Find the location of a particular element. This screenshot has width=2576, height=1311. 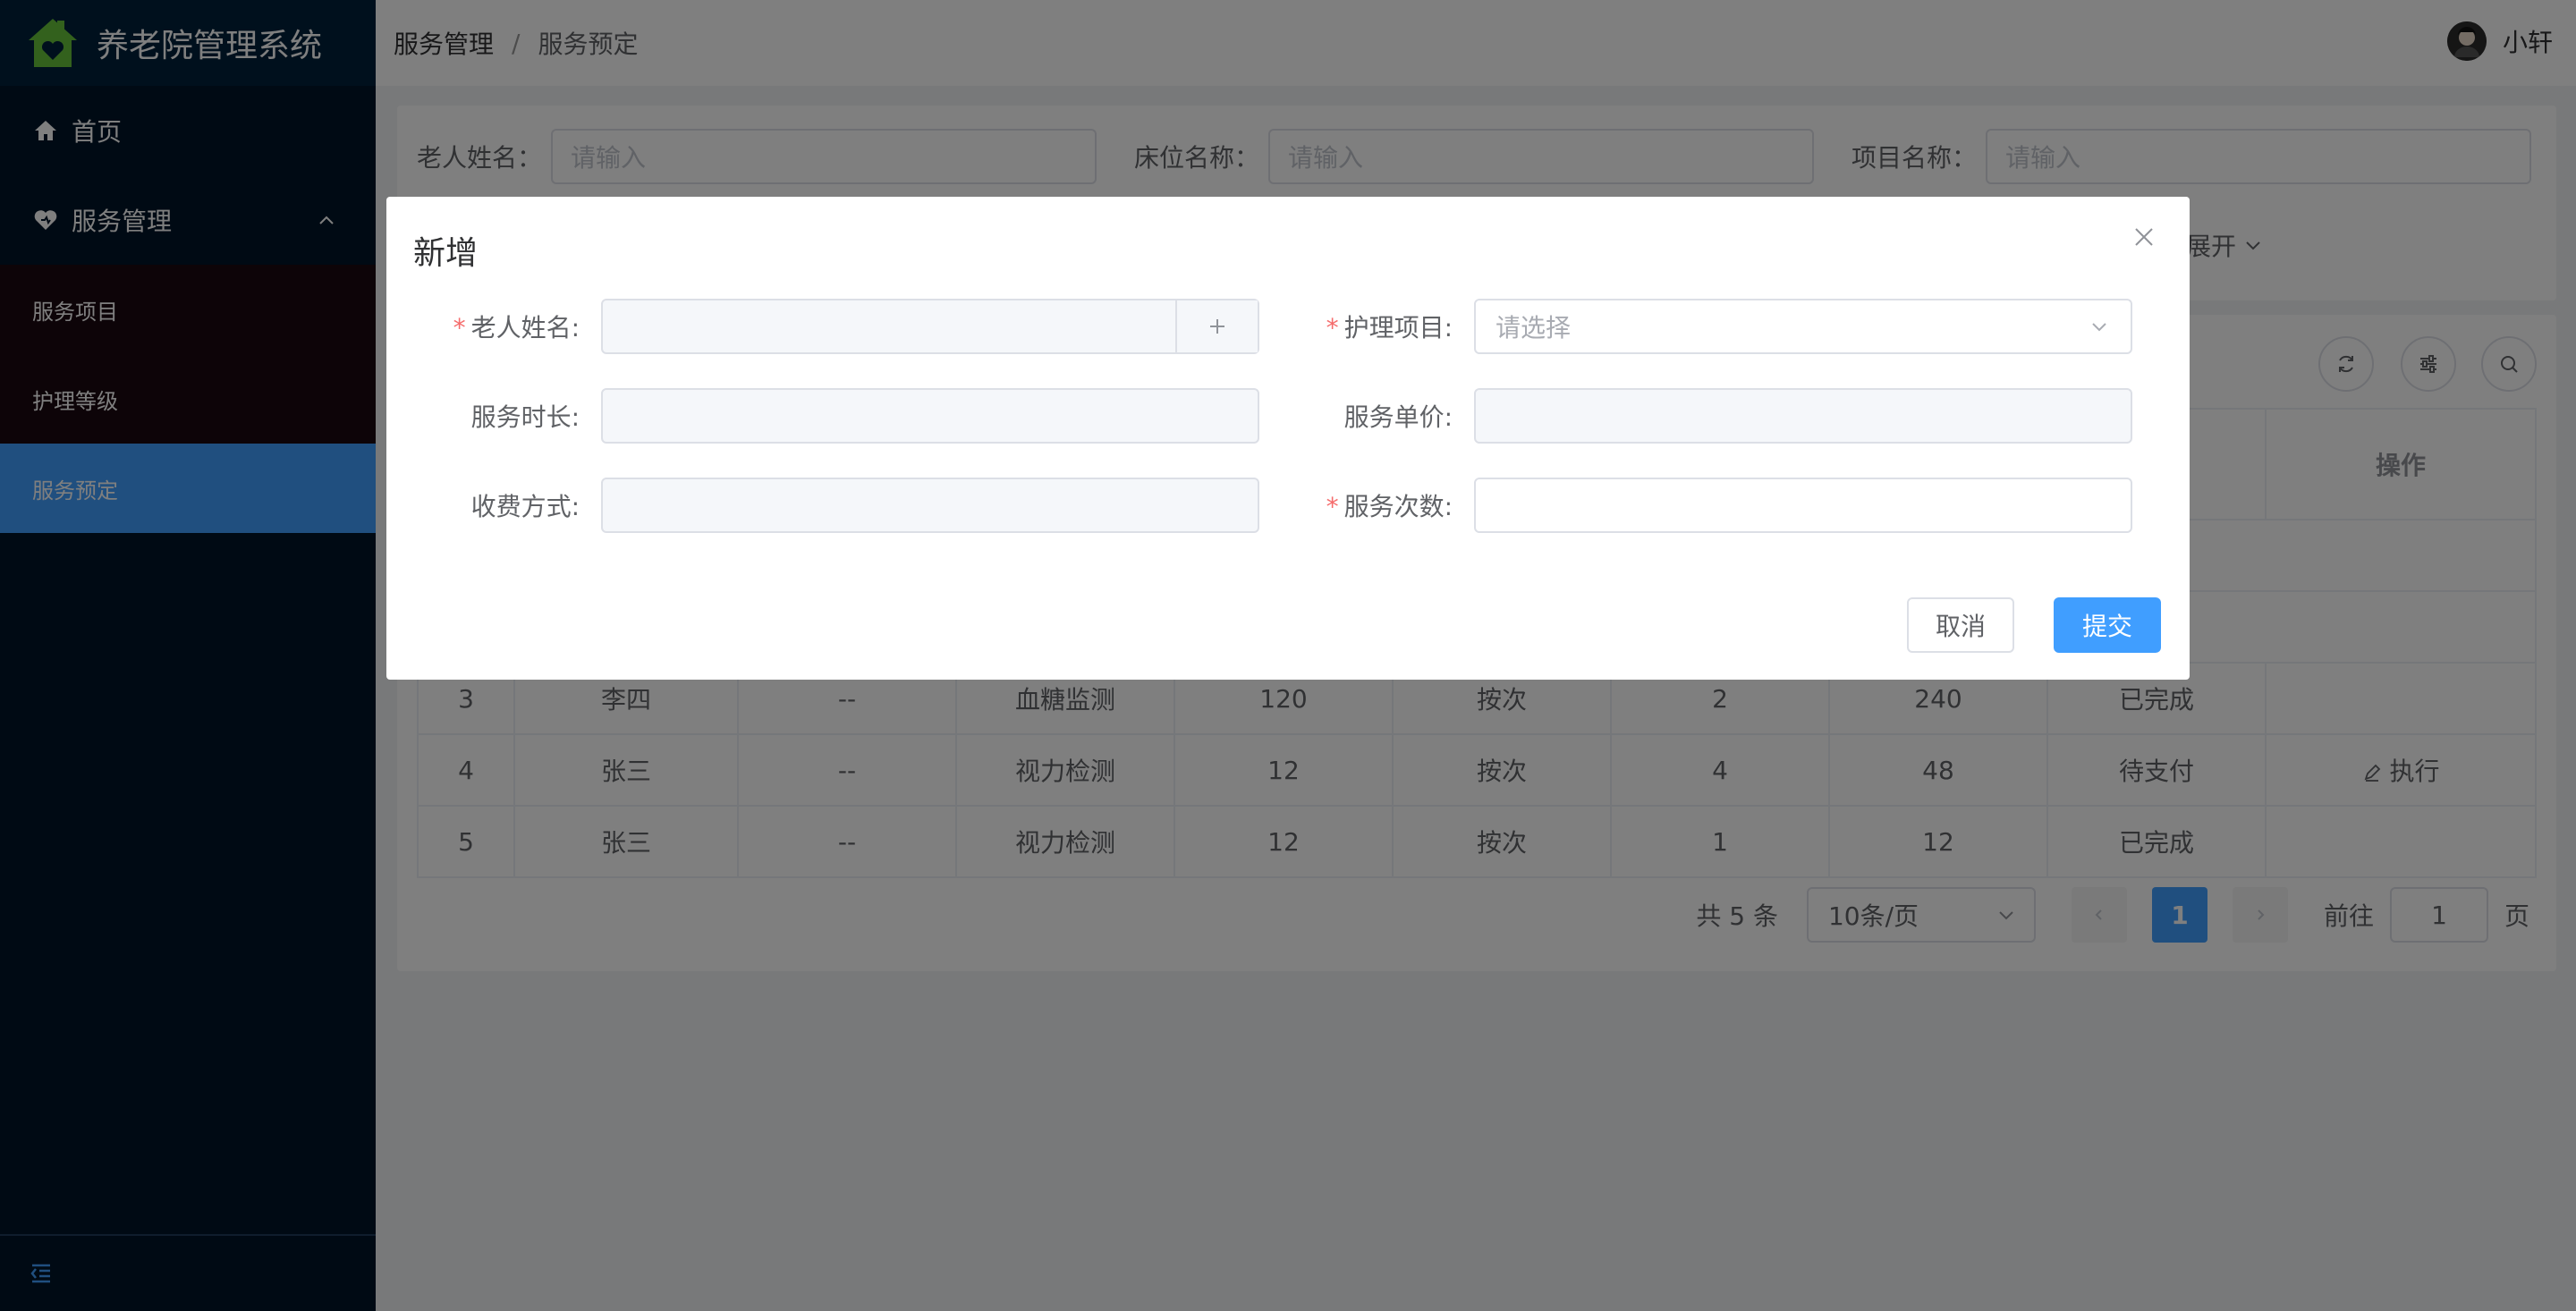

chevron-down-icon is located at coordinates (2099, 327).